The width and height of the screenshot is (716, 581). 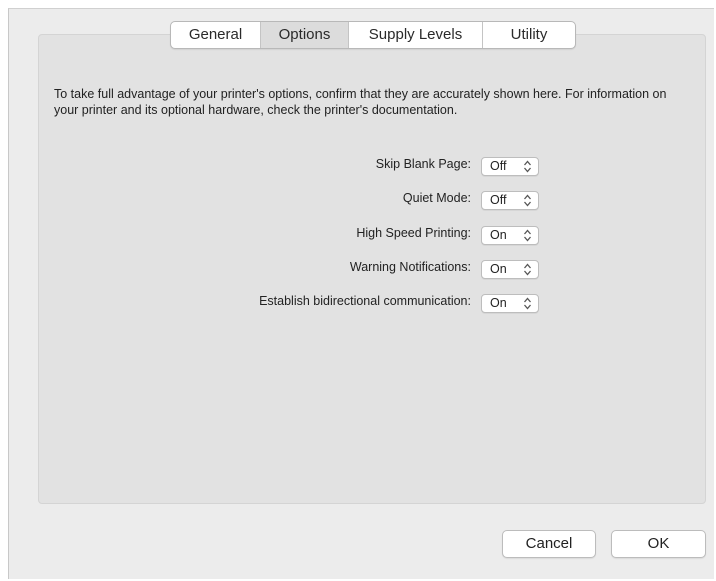 What do you see at coordinates (498, 200) in the screenshot?
I see `quiet-mode-value: Off` at bounding box center [498, 200].